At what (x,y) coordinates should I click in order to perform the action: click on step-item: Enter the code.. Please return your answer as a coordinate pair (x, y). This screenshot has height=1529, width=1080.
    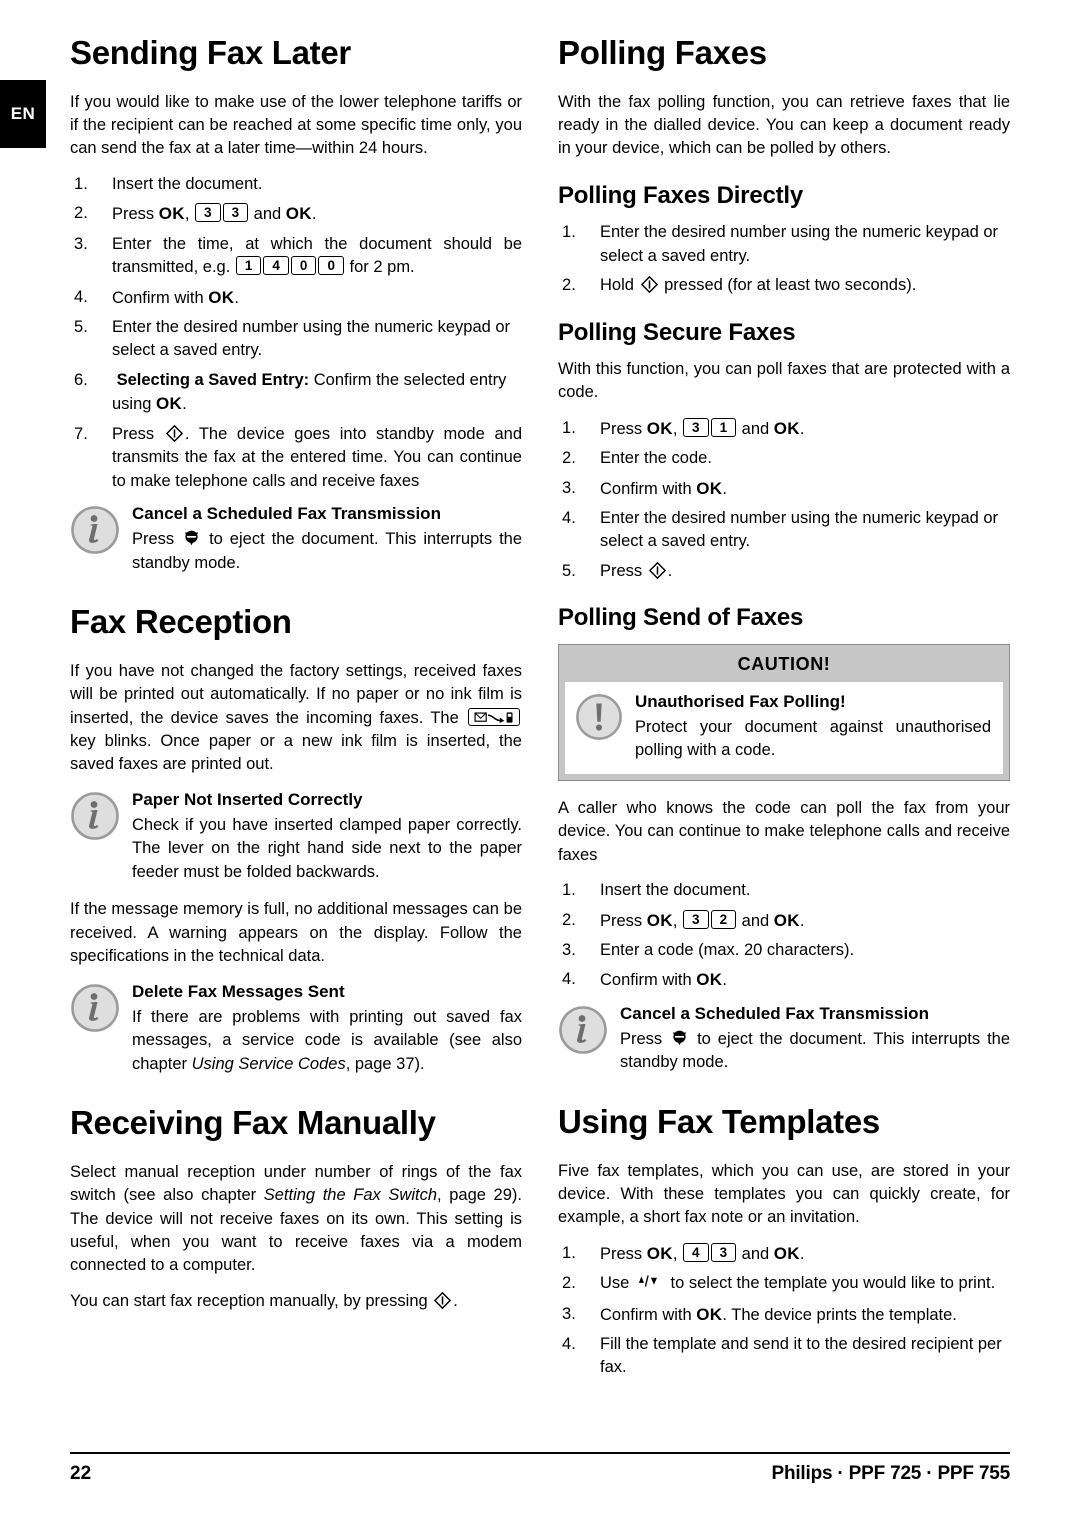
    Looking at the image, I should click on (784, 459).